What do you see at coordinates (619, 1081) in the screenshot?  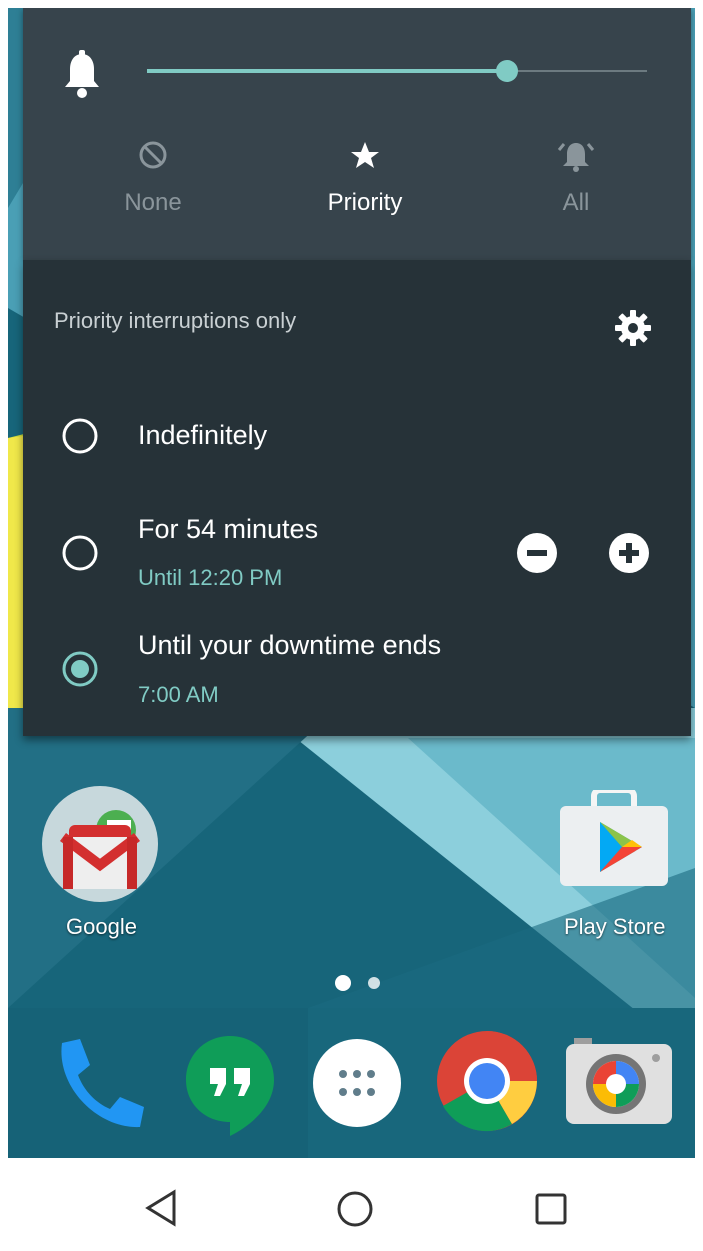 I see `camera-icon` at bounding box center [619, 1081].